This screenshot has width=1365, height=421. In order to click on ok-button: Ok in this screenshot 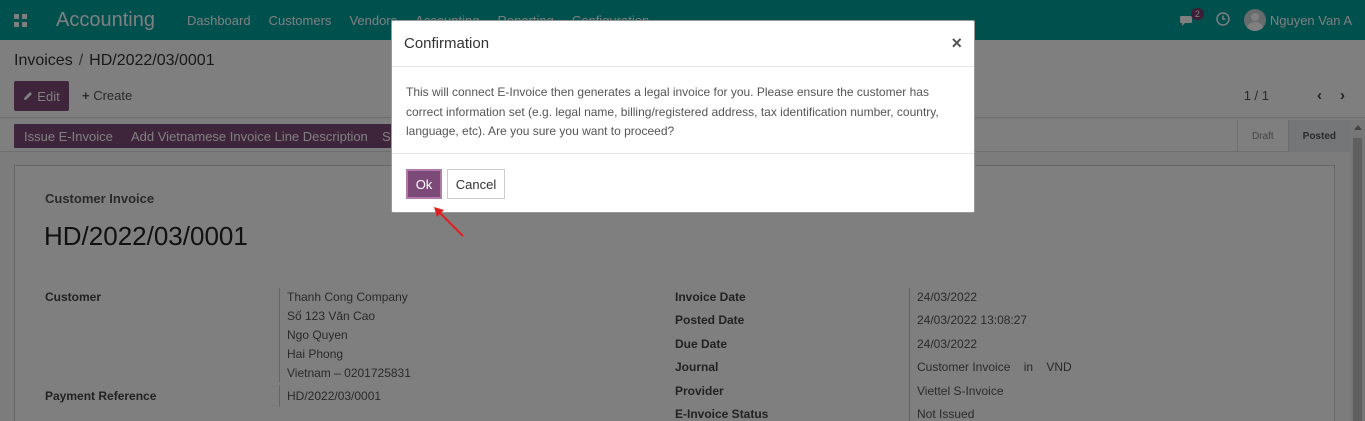, I will do `click(424, 184)`.